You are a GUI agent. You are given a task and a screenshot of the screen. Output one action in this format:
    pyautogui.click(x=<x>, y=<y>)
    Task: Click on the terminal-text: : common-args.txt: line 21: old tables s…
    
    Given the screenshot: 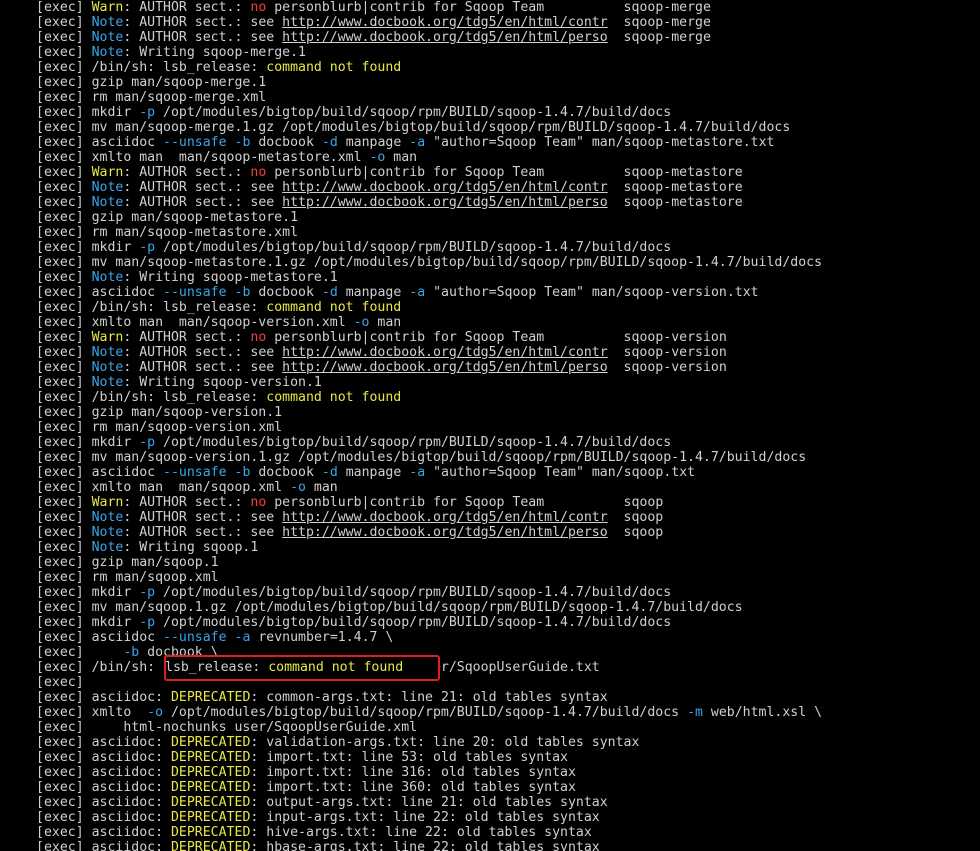 What is the action you would take?
    pyautogui.click(x=429, y=697)
    